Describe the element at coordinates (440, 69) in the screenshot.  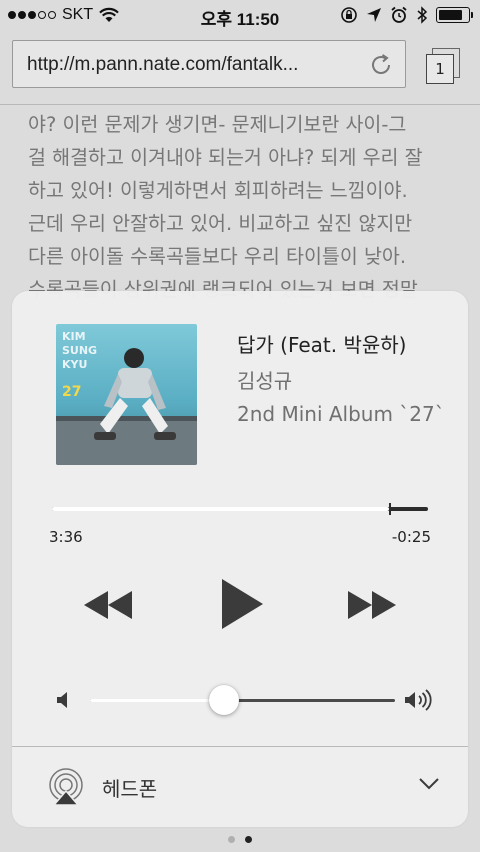
I see `tab-count: 1` at that location.